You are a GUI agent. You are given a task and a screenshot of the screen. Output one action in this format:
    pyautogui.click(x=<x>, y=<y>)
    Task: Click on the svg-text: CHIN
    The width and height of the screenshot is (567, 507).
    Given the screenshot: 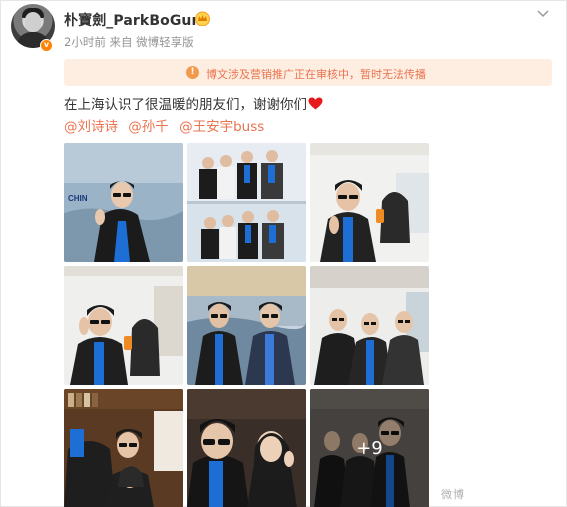 What is the action you would take?
    pyautogui.click(x=78, y=198)
    